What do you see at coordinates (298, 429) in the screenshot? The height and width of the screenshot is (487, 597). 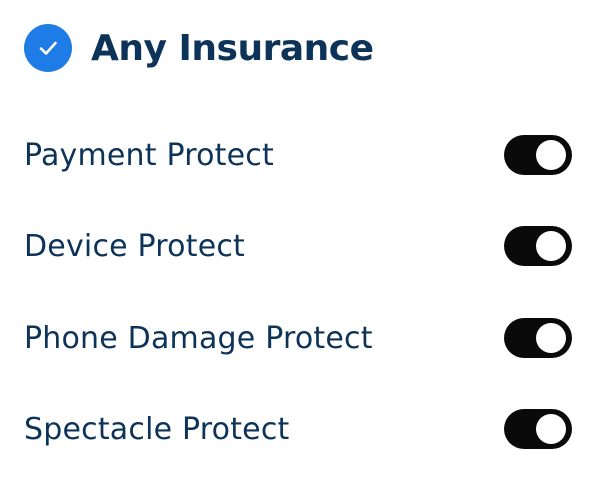 I see `option-row-spectacle-protect: Spectacle Protect` at bounding box center [298, 429].